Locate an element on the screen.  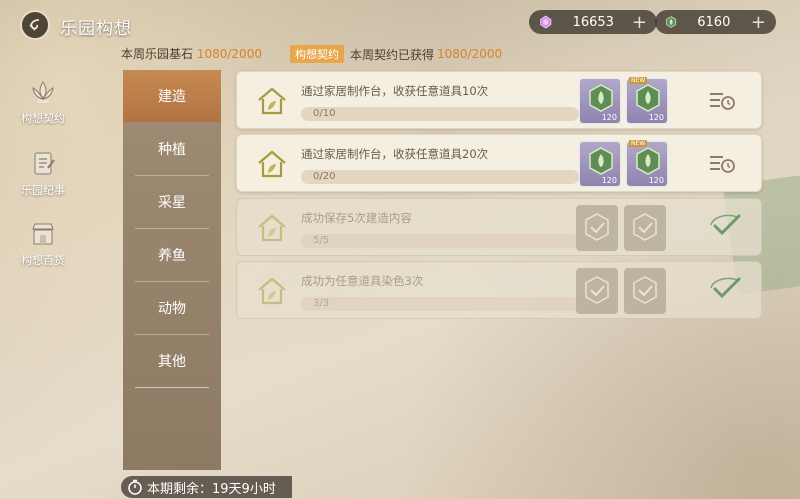
tab-label: 动物 is located at coordinates (172, 309).